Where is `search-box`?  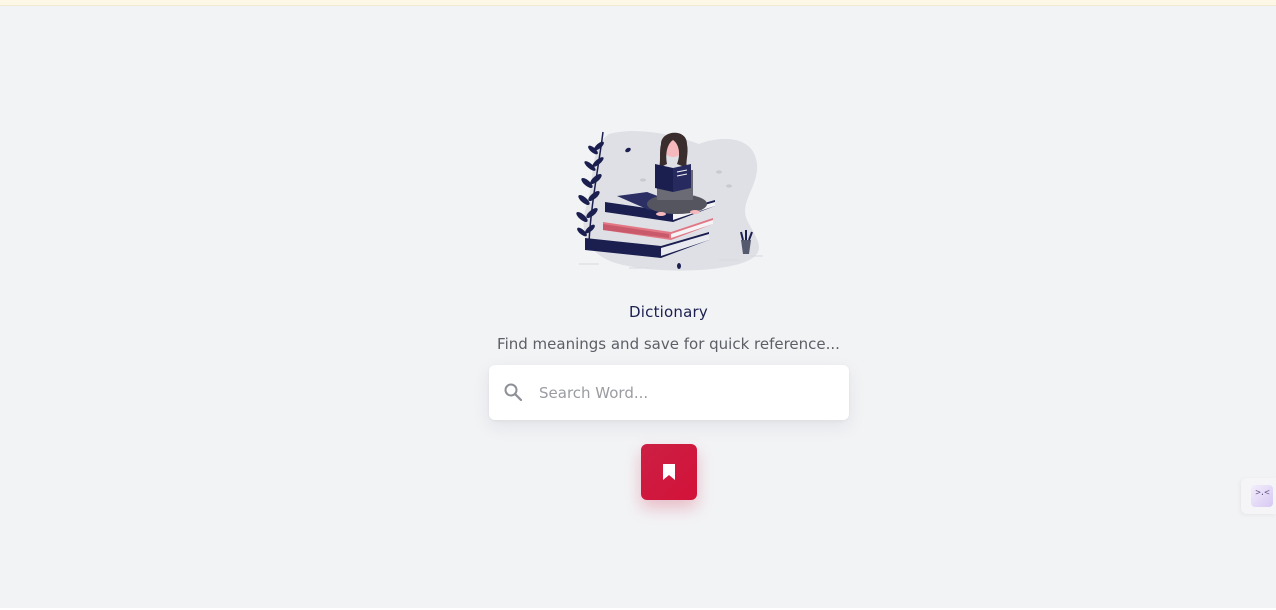 search-box is located at coordinates (669, 392).